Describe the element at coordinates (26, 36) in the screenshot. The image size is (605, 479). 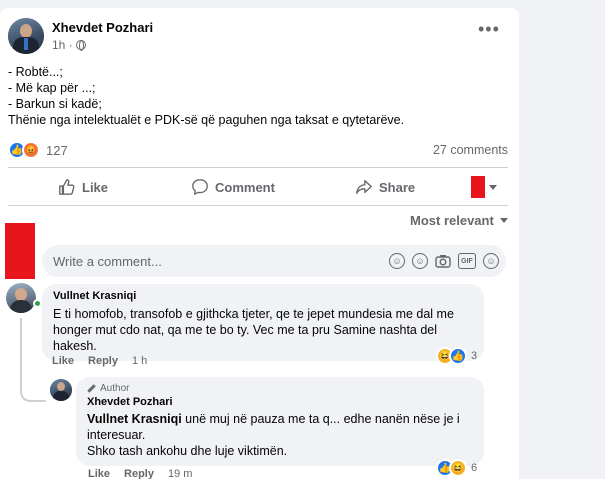
I see `author-avatar` at that location.